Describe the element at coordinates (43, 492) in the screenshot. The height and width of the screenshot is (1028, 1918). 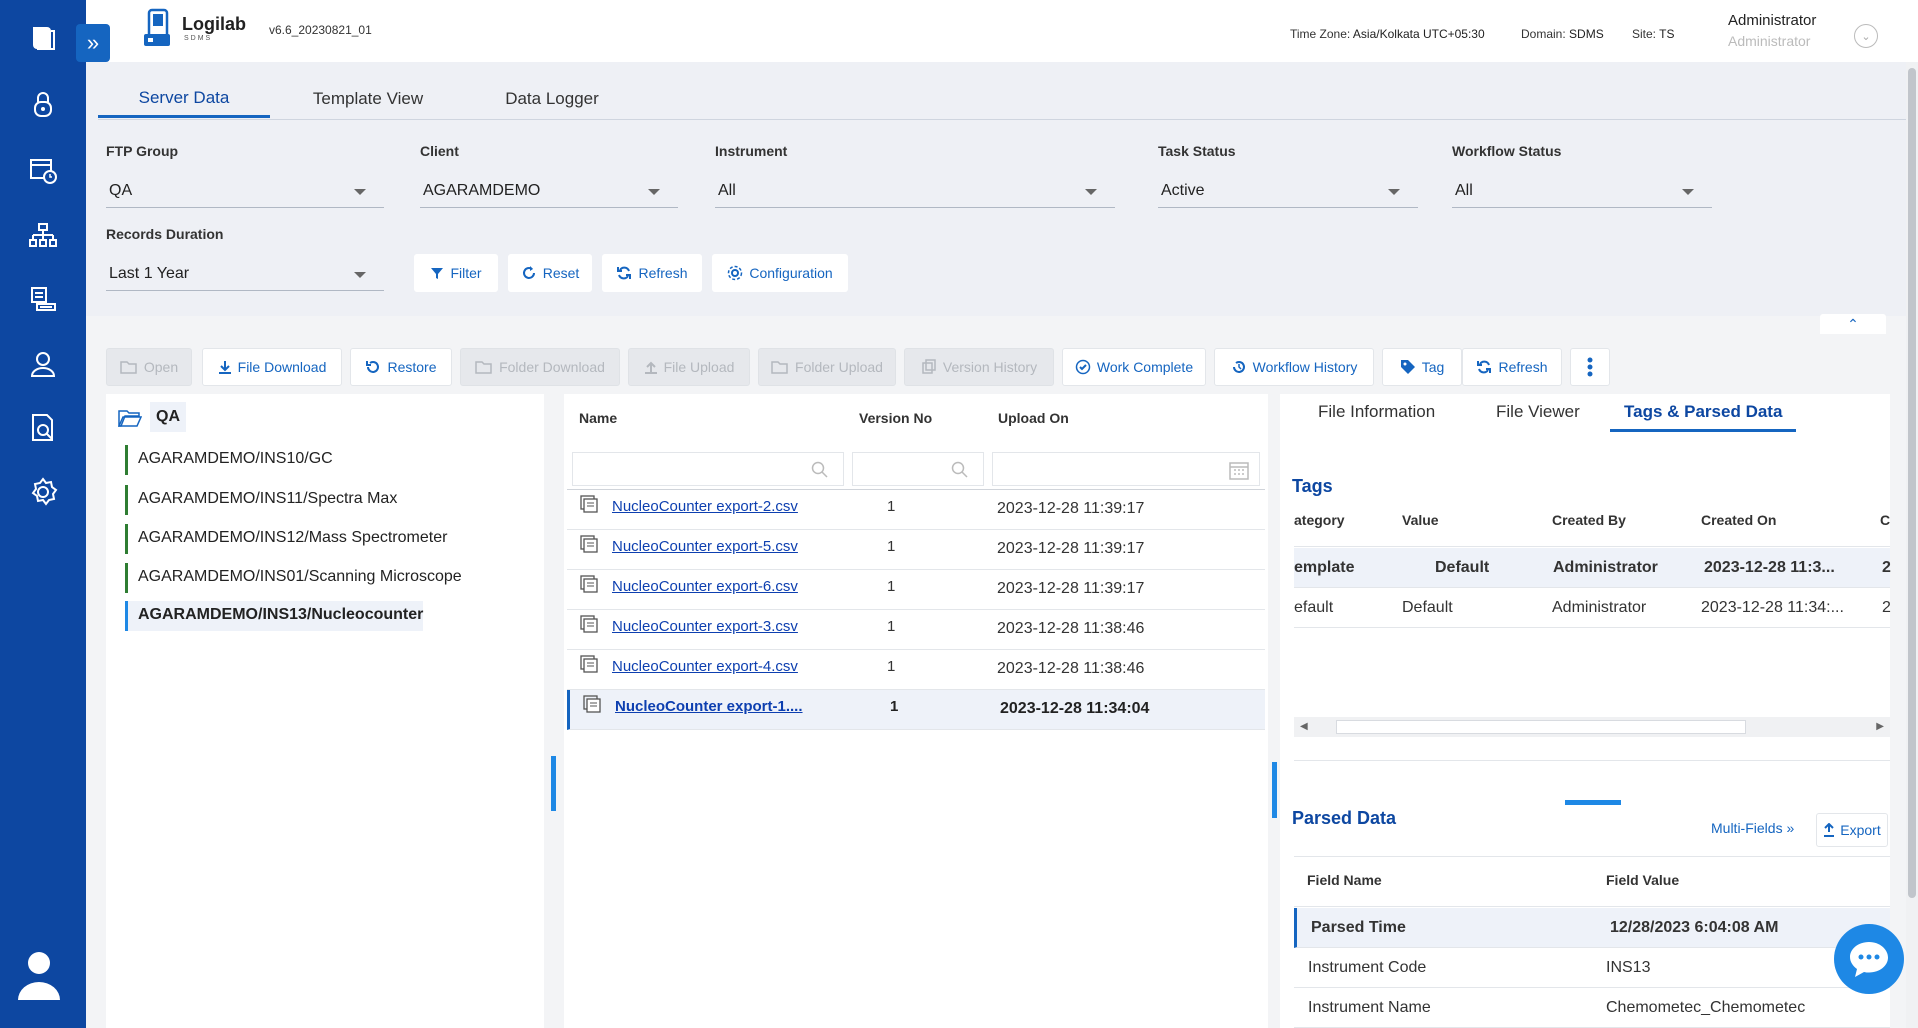
I see `settings-icon` at that location.